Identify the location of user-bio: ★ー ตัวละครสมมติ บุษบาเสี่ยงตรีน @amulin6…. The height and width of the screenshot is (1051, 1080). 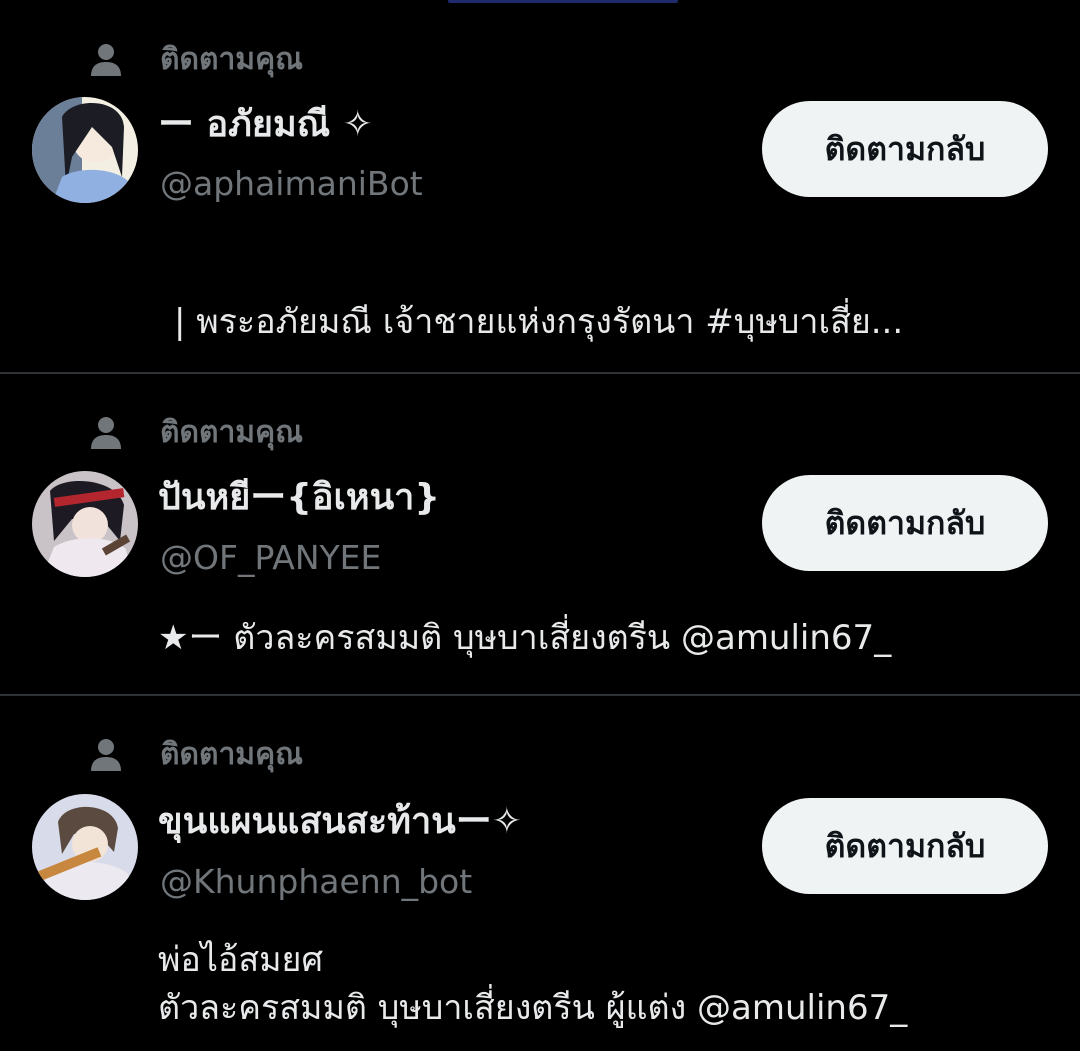
(524, 638).